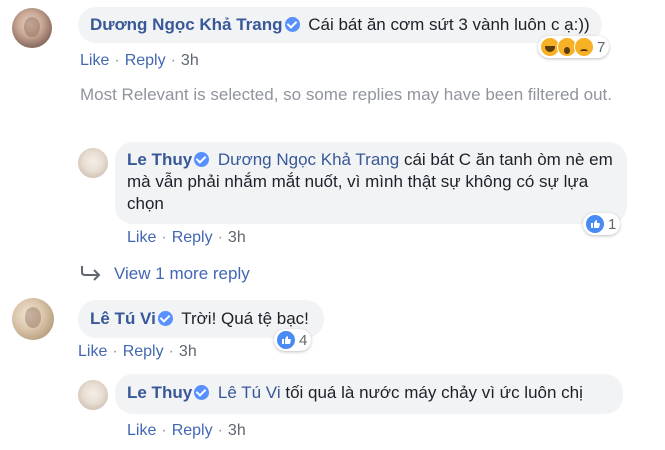  I want to click on reaction-count: 7, so click(601, 47).